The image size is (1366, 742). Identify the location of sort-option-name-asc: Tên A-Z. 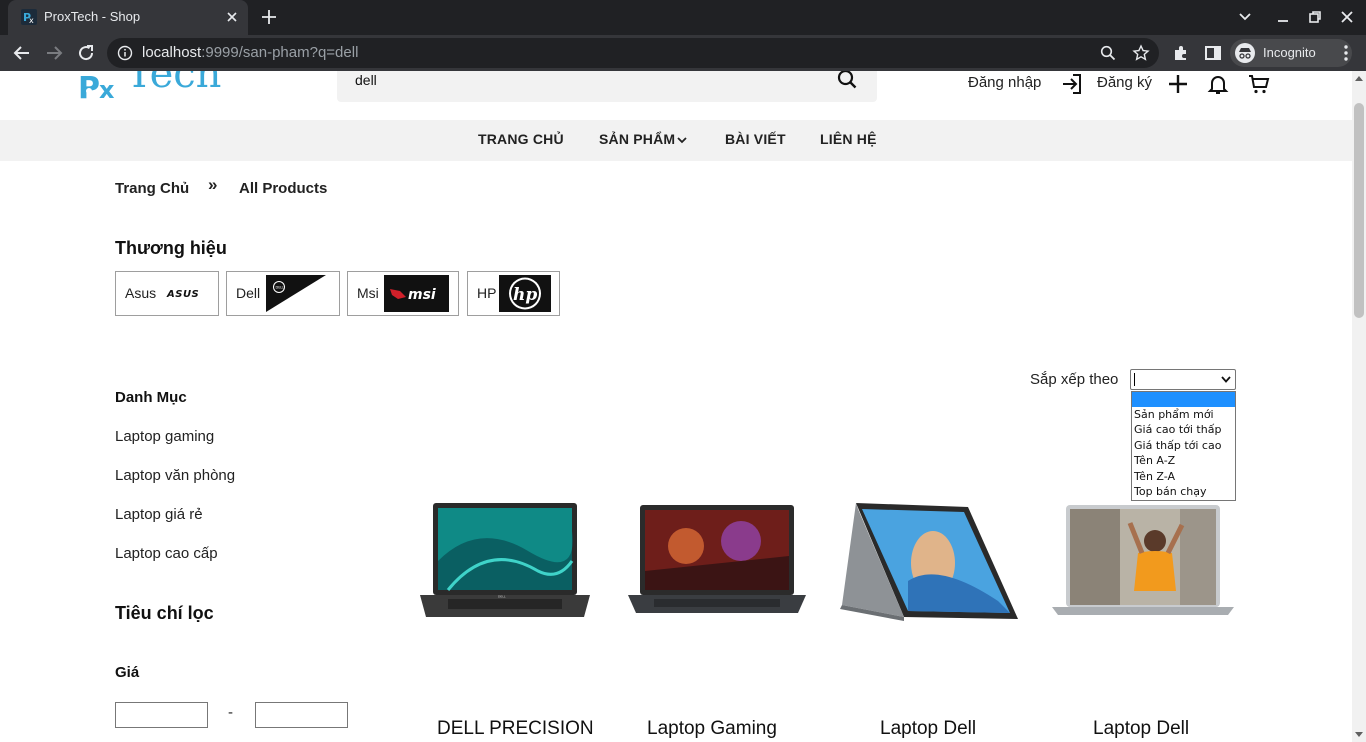
(1183, 460).